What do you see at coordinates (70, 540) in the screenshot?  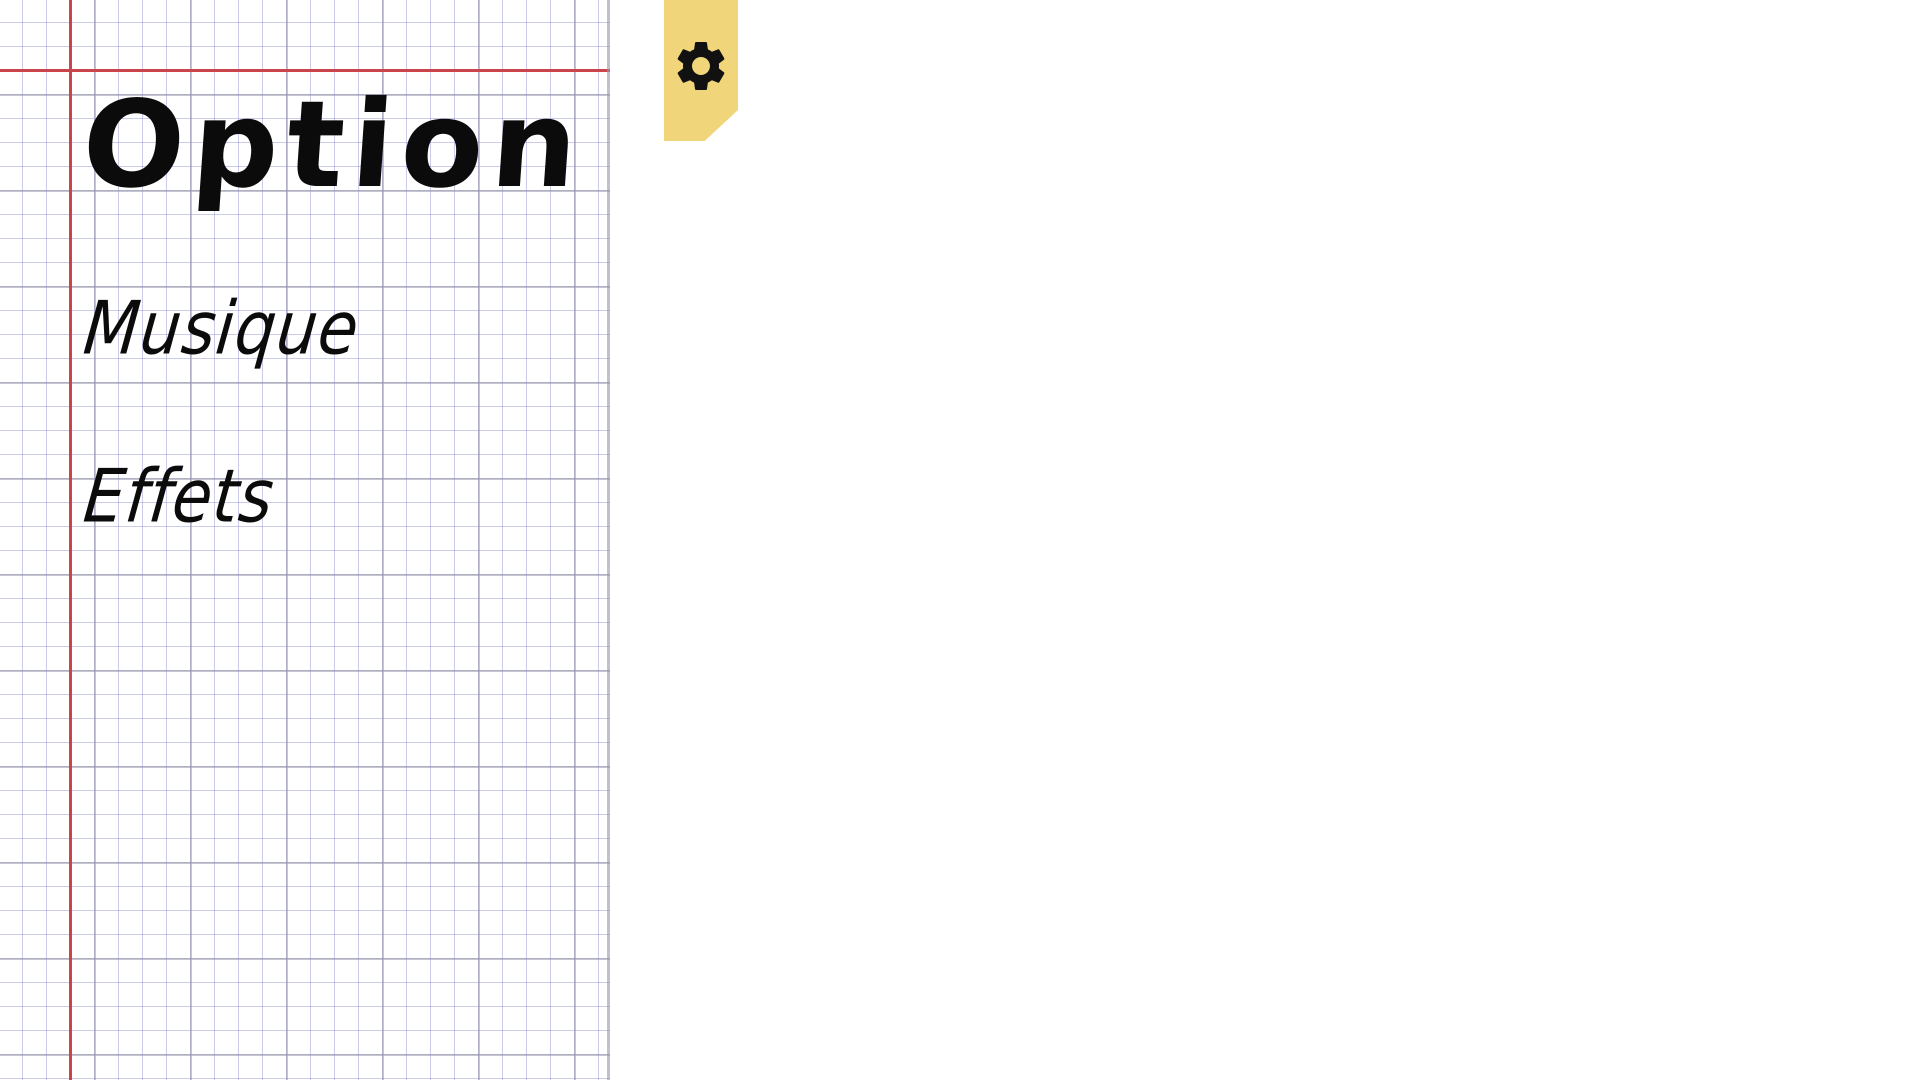 I see `paper-left-margin-line` at bounding box center [70, 540].